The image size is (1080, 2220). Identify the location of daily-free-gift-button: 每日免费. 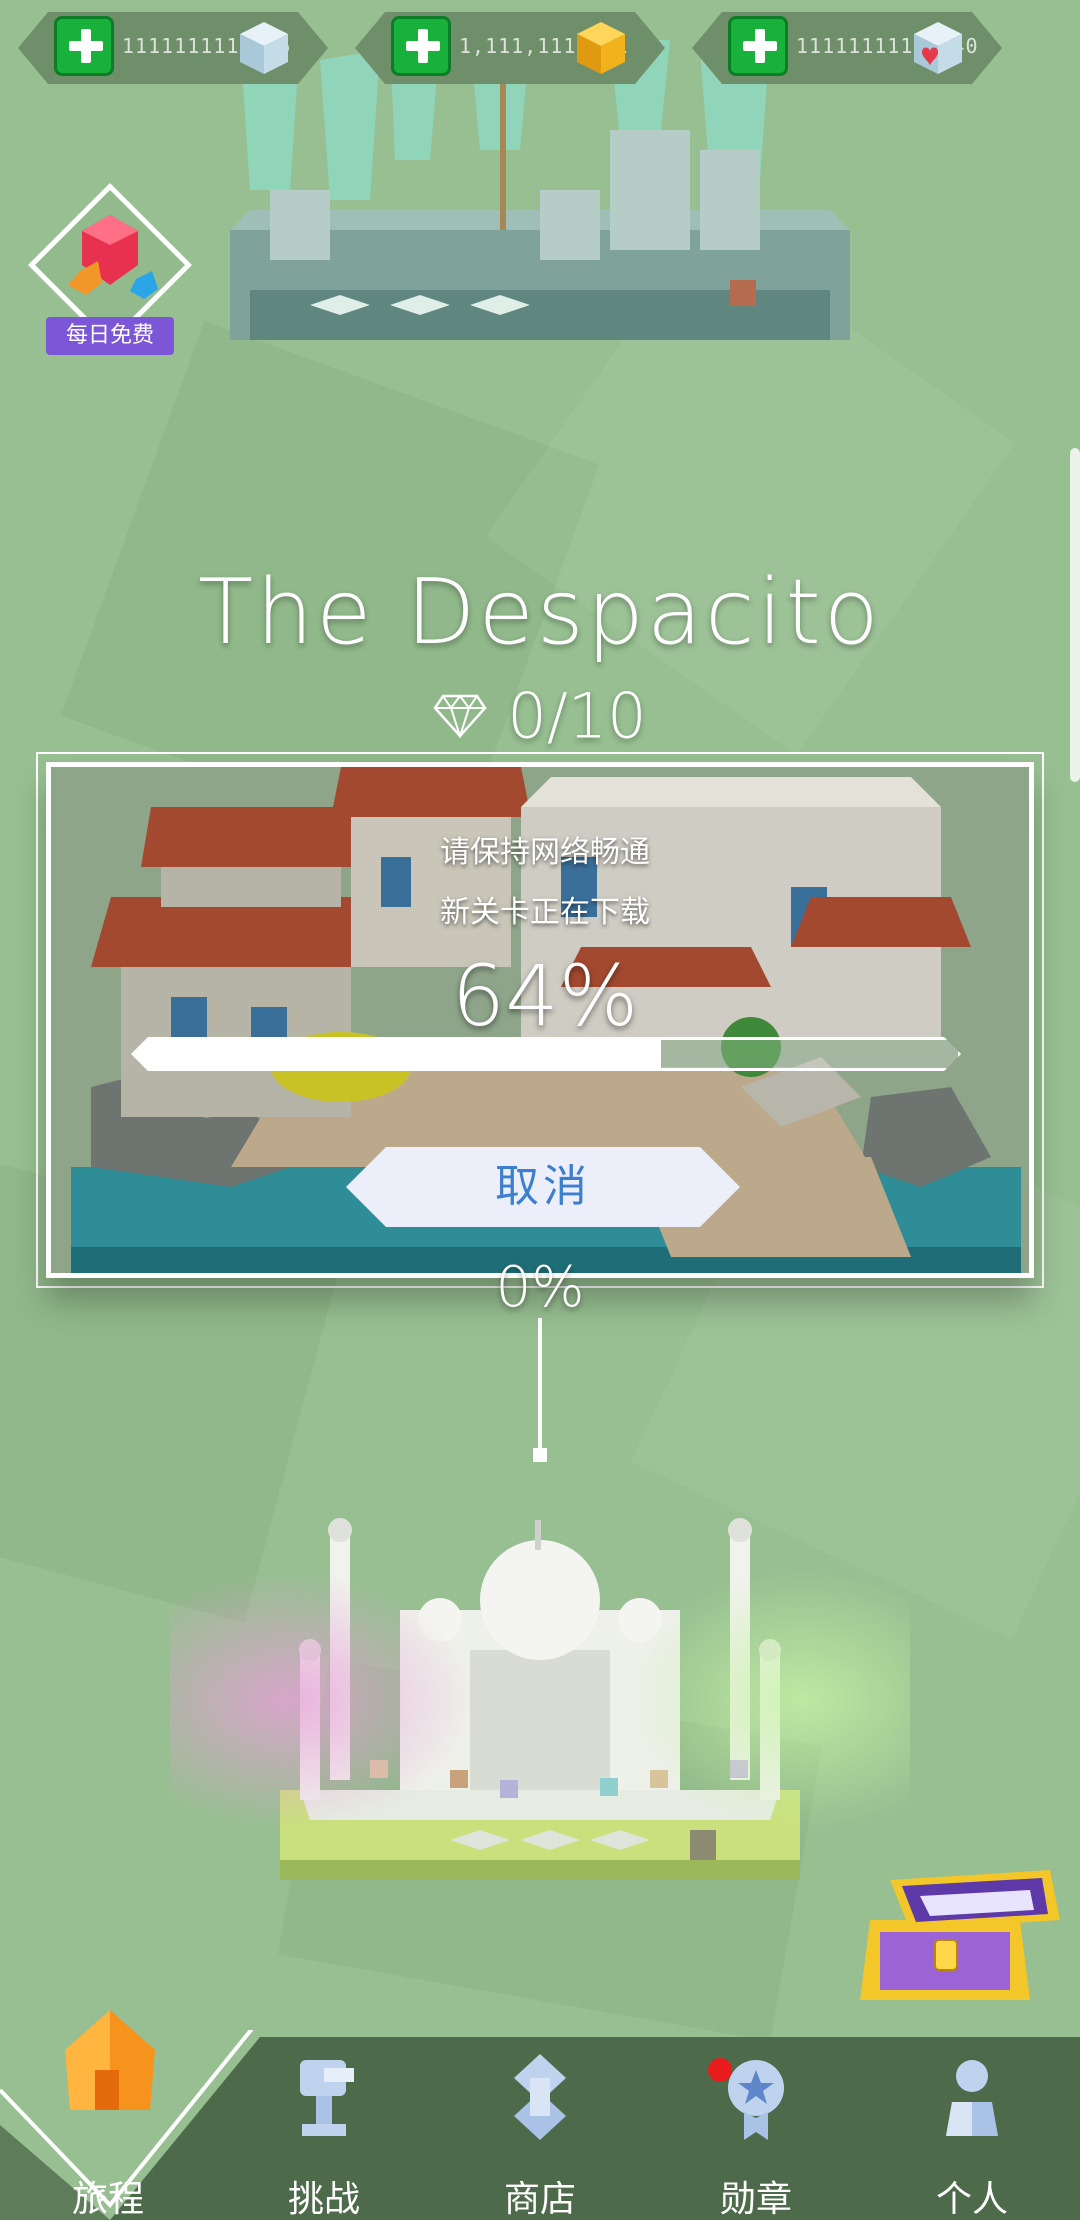
(110, 273).